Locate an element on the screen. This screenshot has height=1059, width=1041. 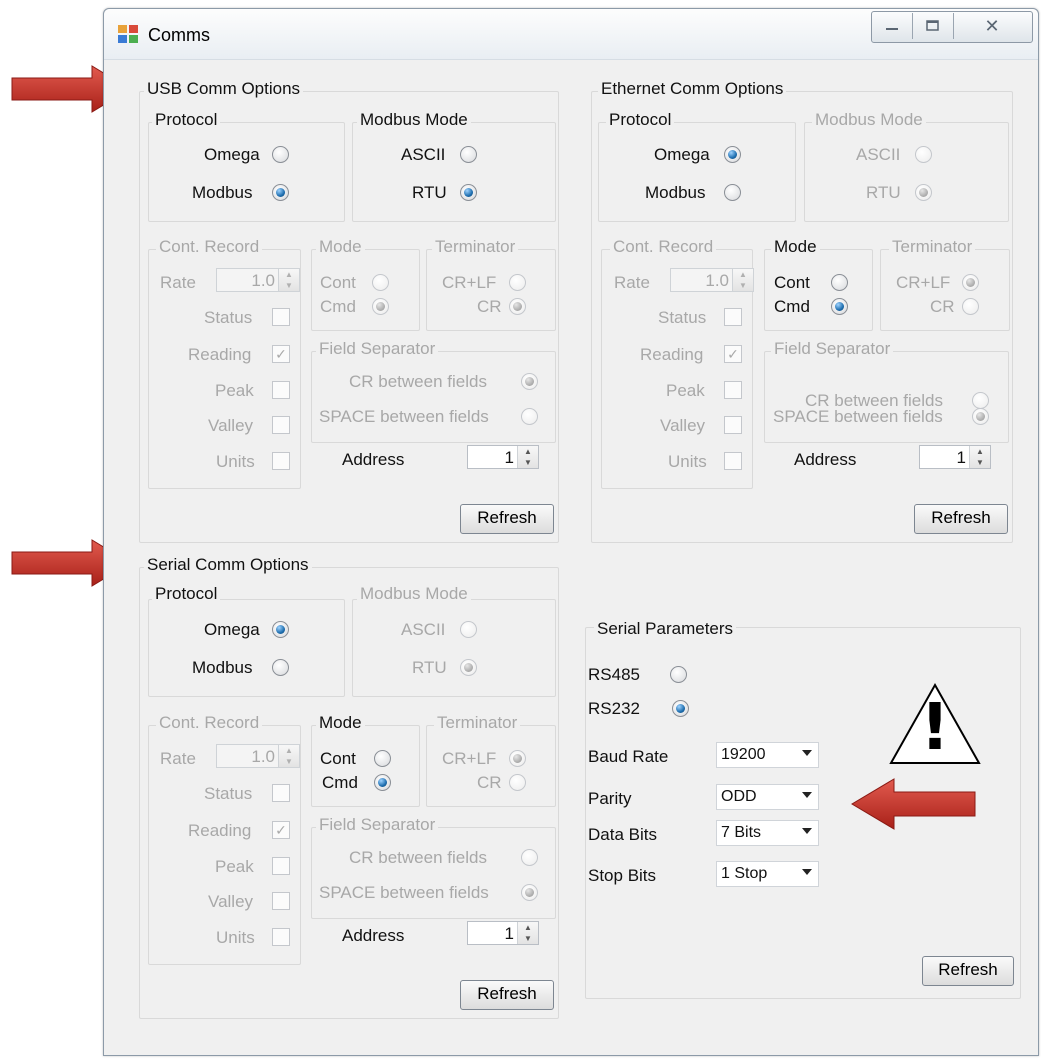
usb-cont-label: Cont is located at coordinates (338, 282).